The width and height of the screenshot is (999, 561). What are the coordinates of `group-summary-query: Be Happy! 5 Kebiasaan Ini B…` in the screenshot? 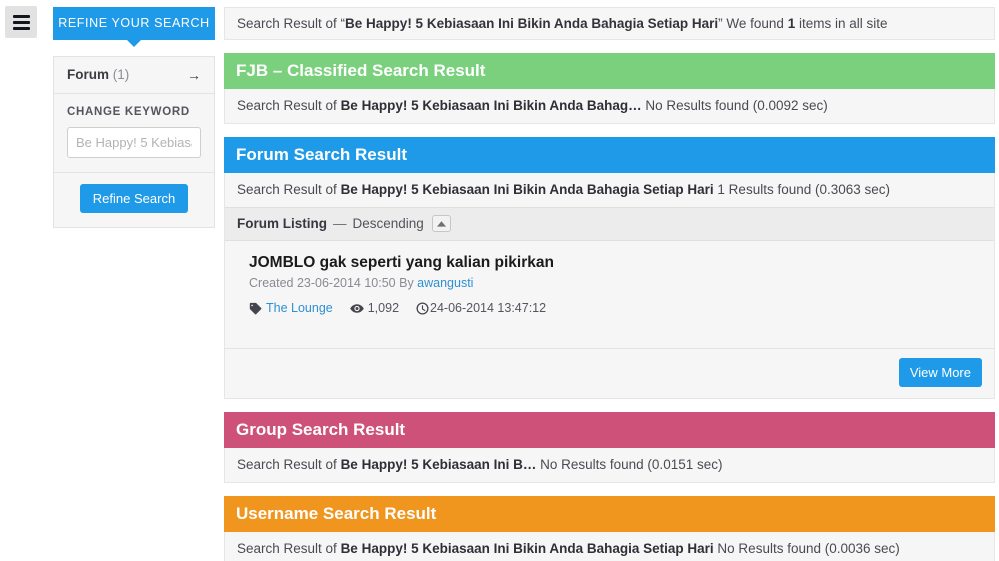 It's located at (438, 464).